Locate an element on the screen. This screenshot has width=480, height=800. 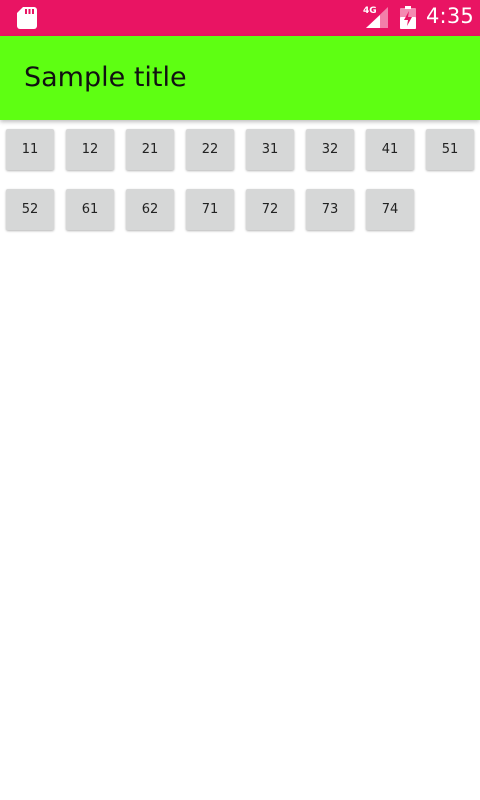
battery-charging-icon is located at coordinates (408, 17).